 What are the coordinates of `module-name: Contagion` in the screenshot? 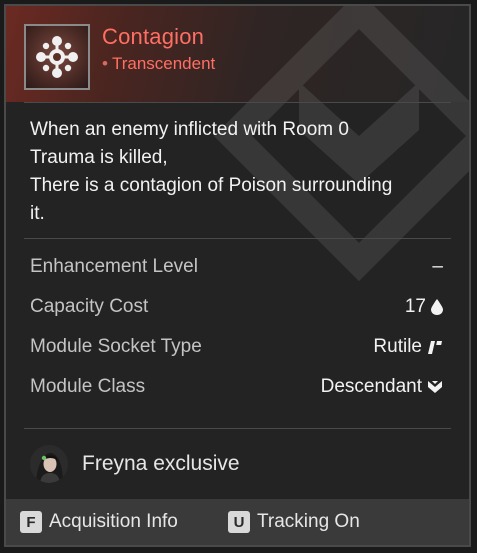 It's located at (153, 36).